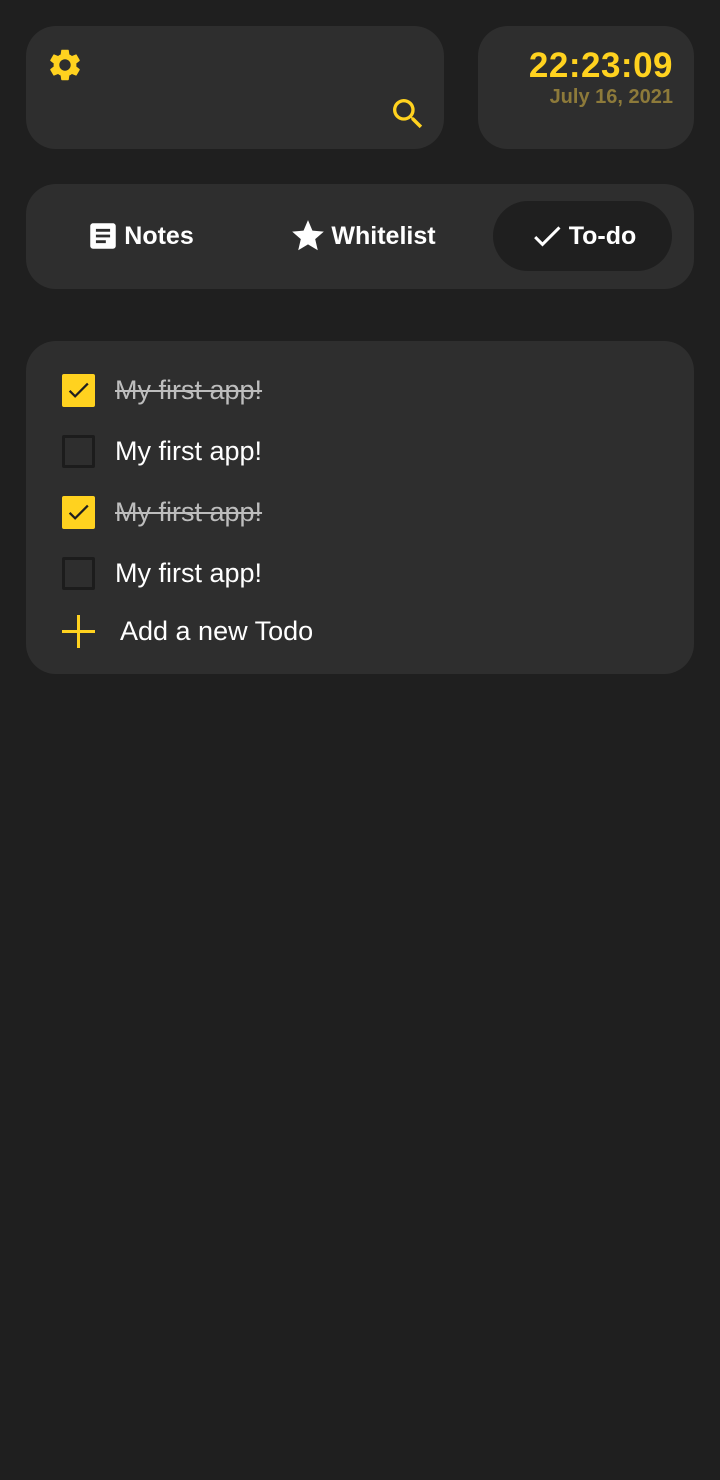 This screenshot has height=1480, width=720. I want to click on check-icon, so click(547, 236).